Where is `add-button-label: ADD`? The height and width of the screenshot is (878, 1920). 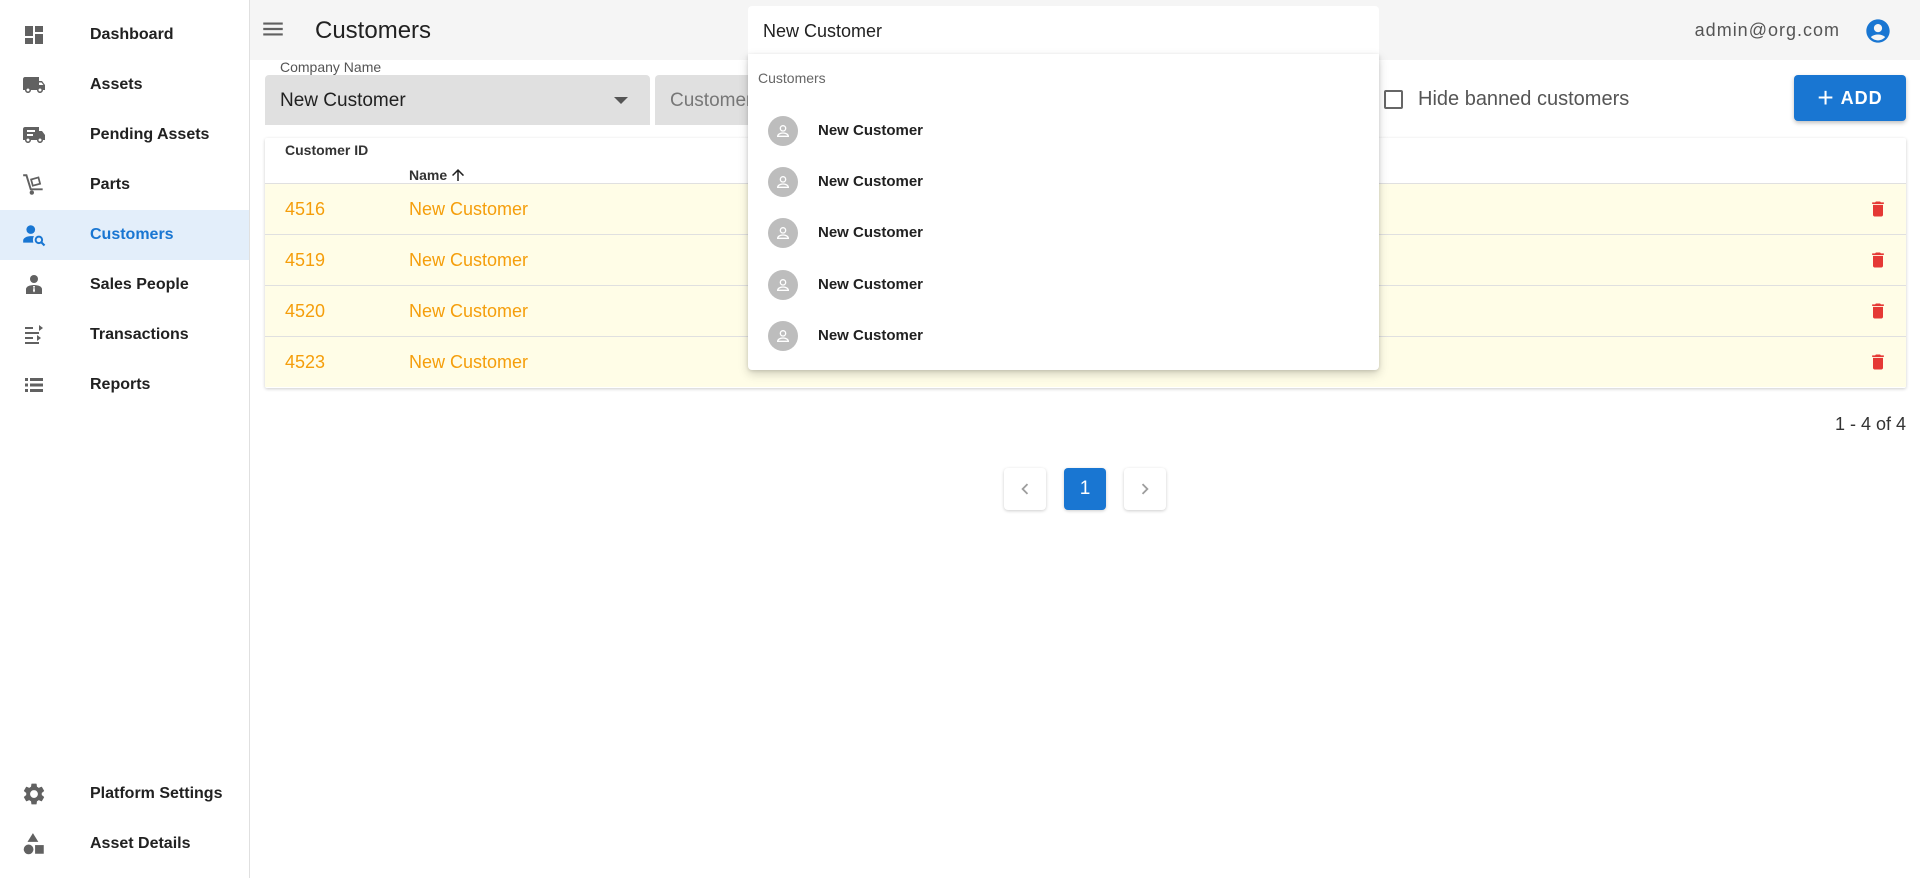 add-button-label: ADD is located at coordinates (1861, 97).